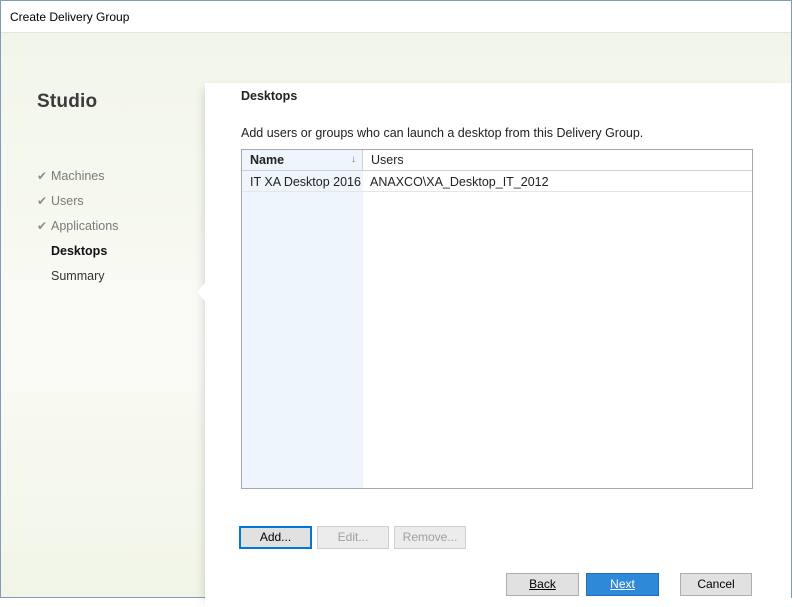  I want to click on column-header-users: Users, so click(557, 160).